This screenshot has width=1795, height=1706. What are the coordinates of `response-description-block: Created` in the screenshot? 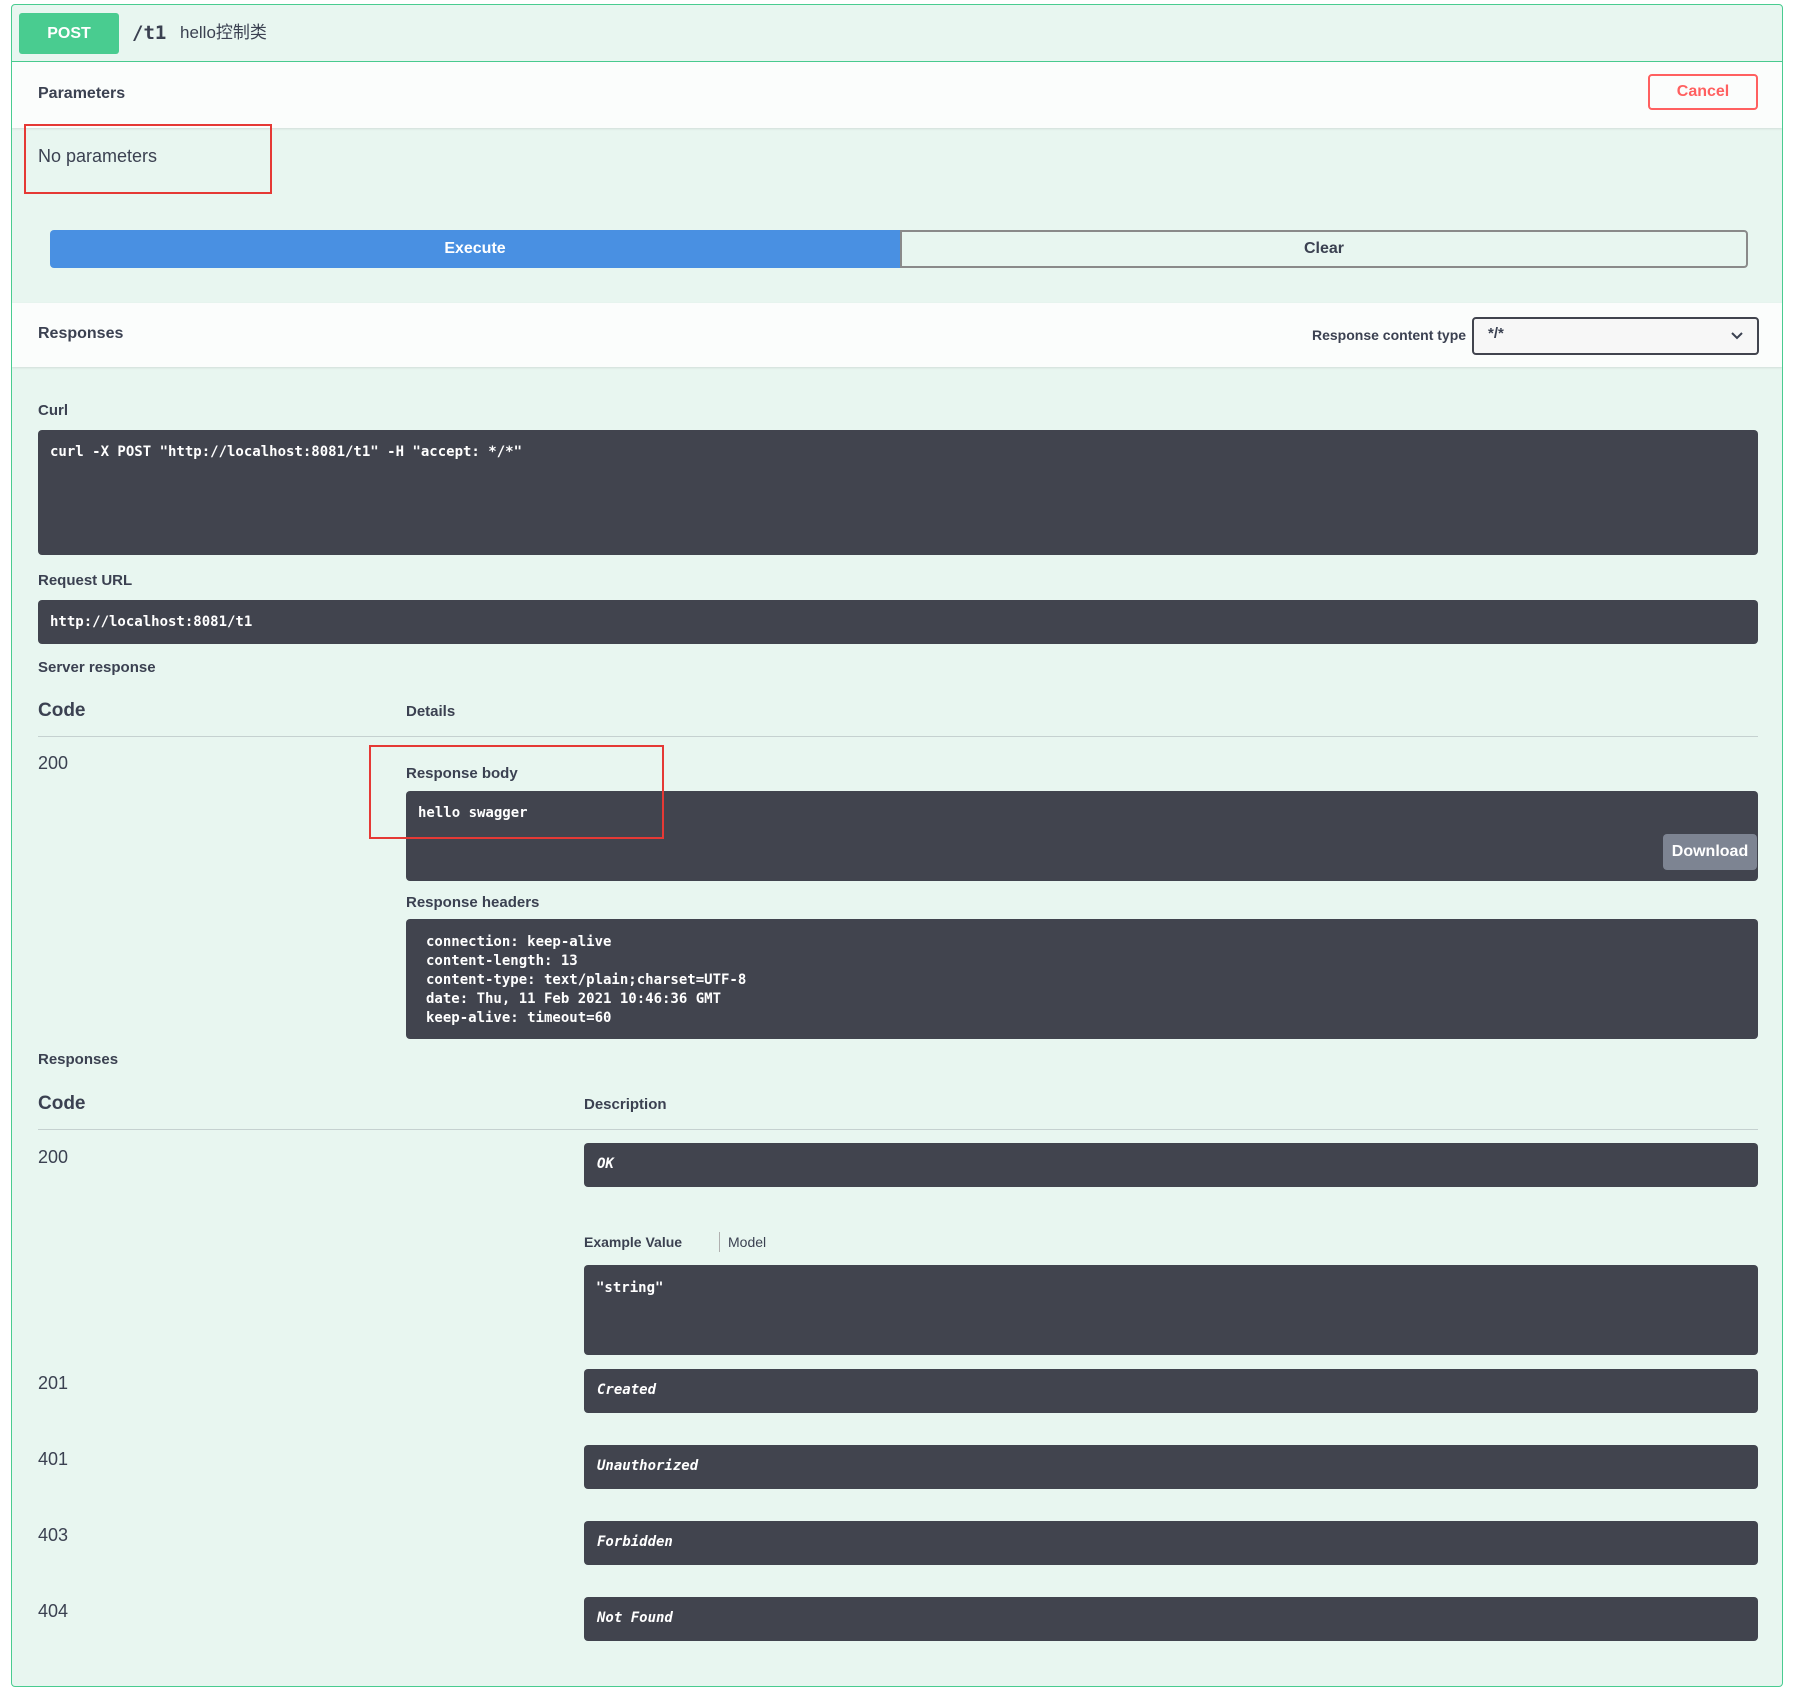 It's located at (1171, 1391).